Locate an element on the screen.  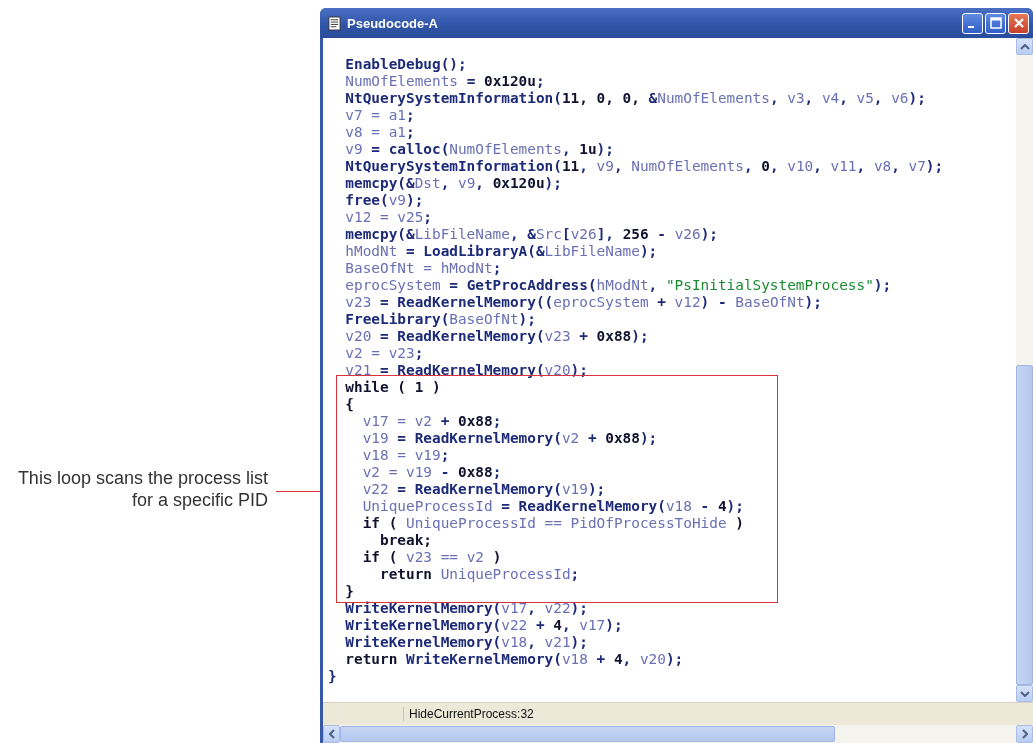
code-line: NumOfElements = 0x120u; is located at coordinates (445, 81).